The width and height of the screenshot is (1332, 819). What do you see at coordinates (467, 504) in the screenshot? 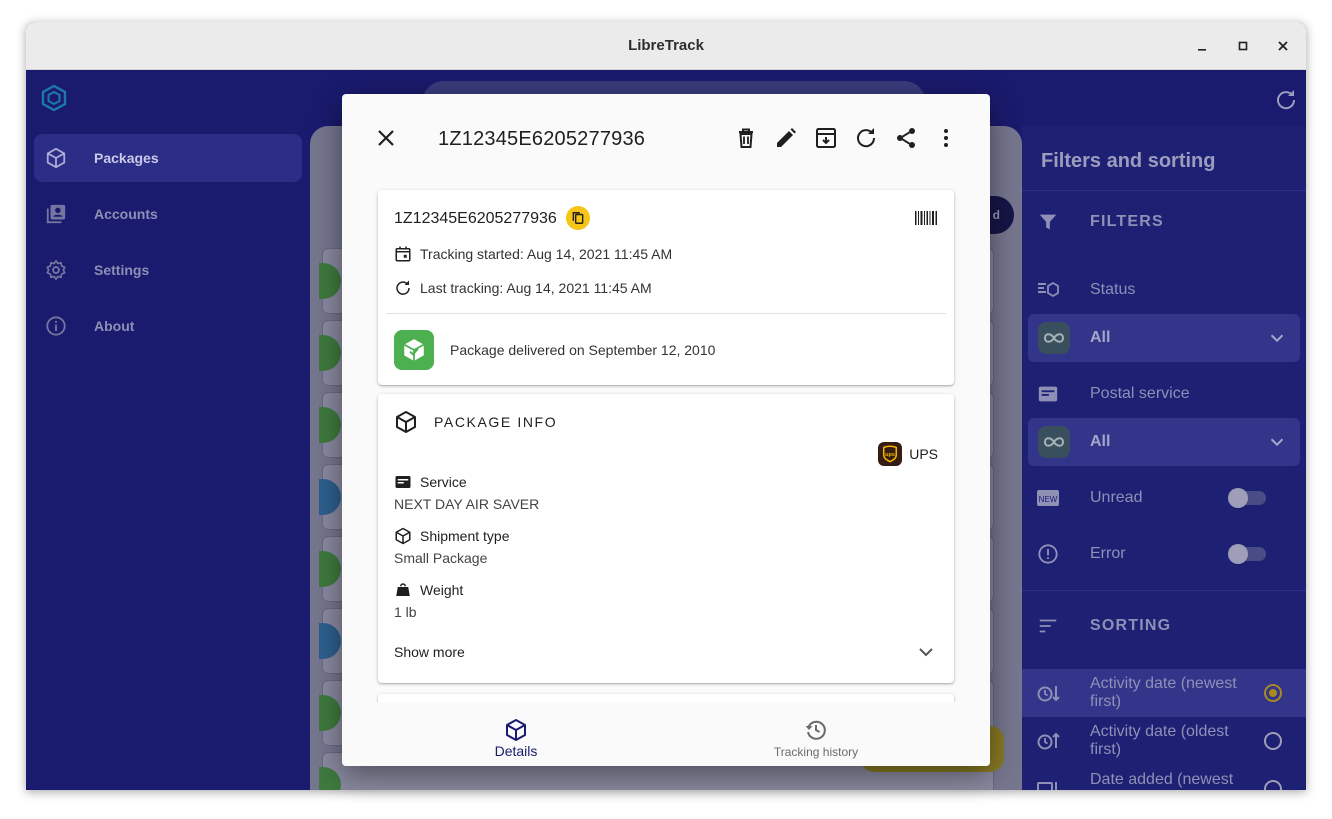
I see `service-value: NEXT DAY AIR SAVER` at bounding box center [467, 504].